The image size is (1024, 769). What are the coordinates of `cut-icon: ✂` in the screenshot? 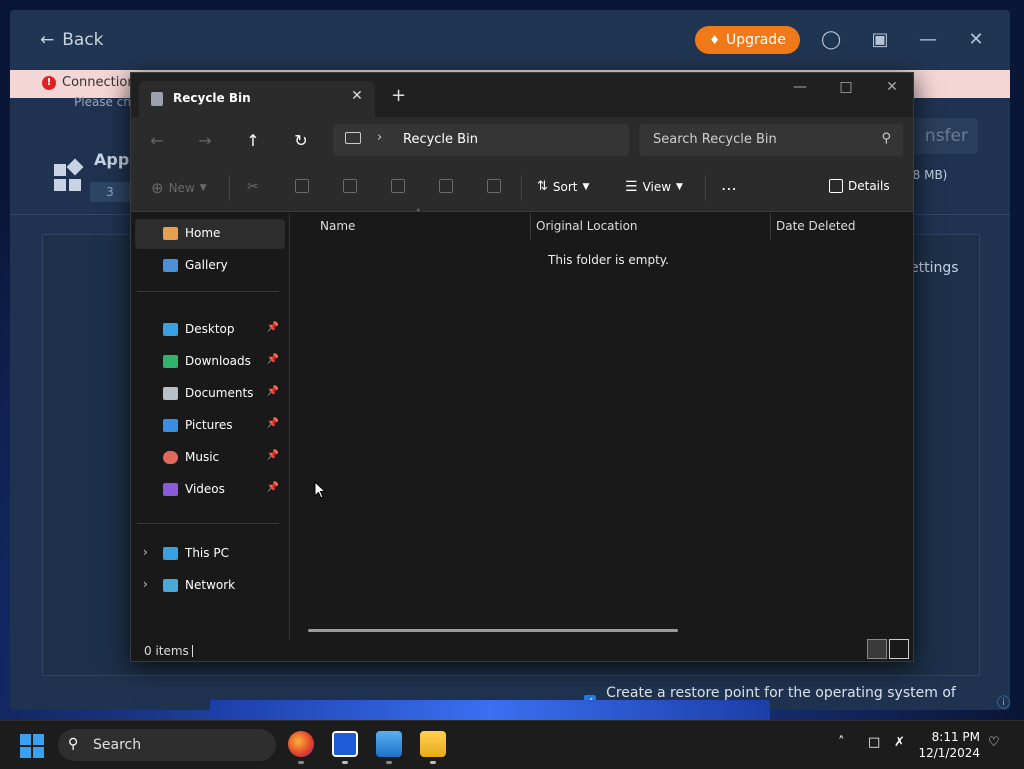 It's located at (253, 187).